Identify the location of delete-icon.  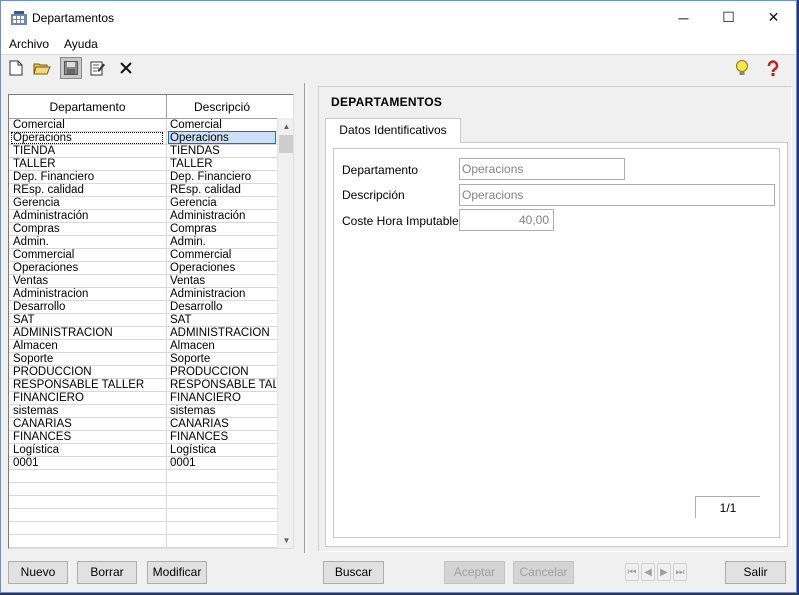
(126, 68).